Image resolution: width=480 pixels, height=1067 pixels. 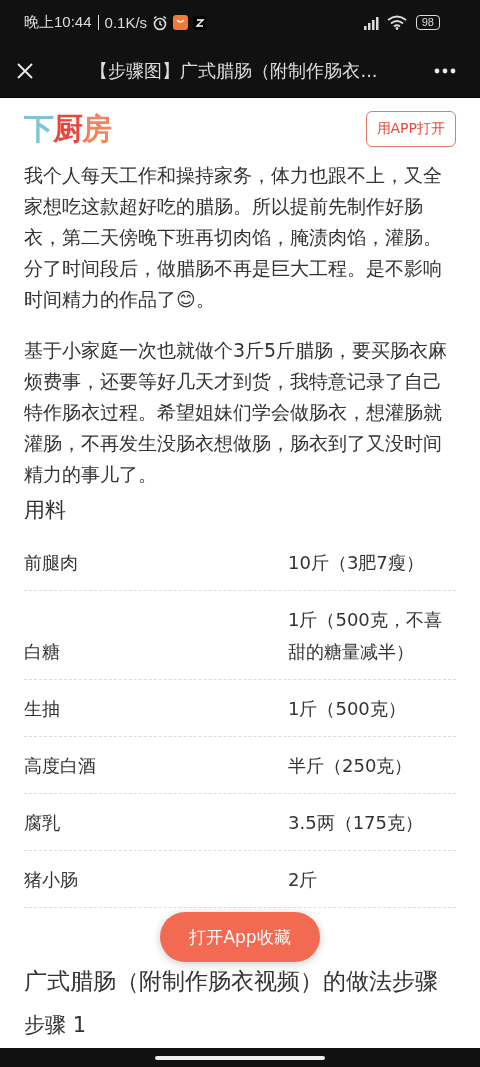 What do you see at coordinates (240, 1057) in the screenshot?
I see `home-indicator` at bounding box center [240, 1057].